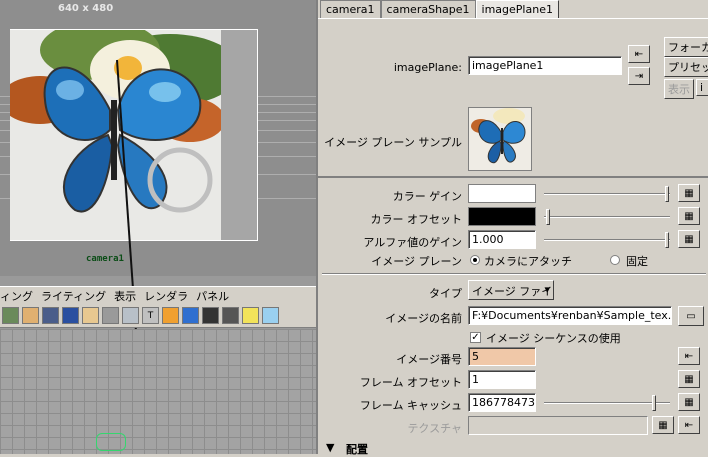  Describe the element at coordinates (514, 274) in the screenshot. I see `separator` at that location.